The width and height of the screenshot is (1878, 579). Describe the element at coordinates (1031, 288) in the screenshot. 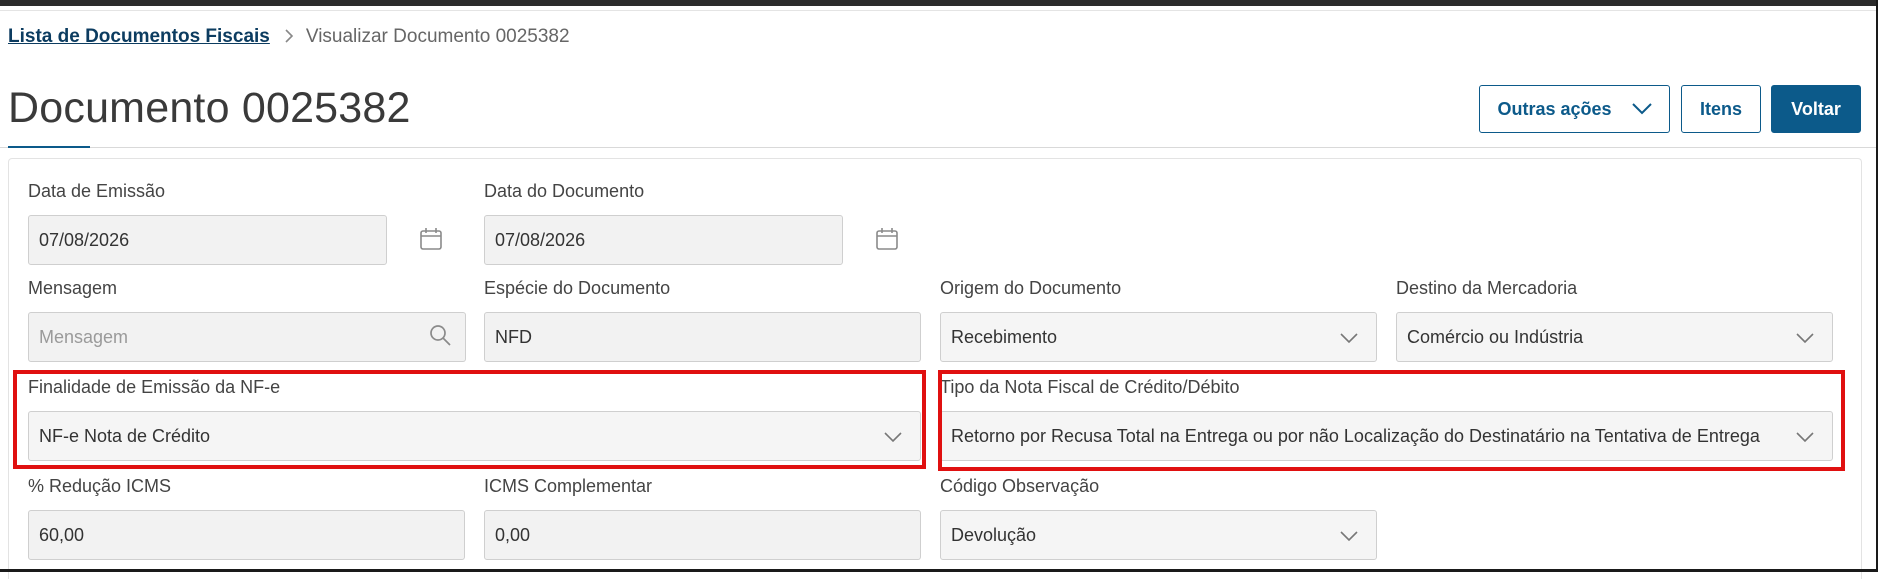

I see `origem-label: Origem do Documento` at that location.